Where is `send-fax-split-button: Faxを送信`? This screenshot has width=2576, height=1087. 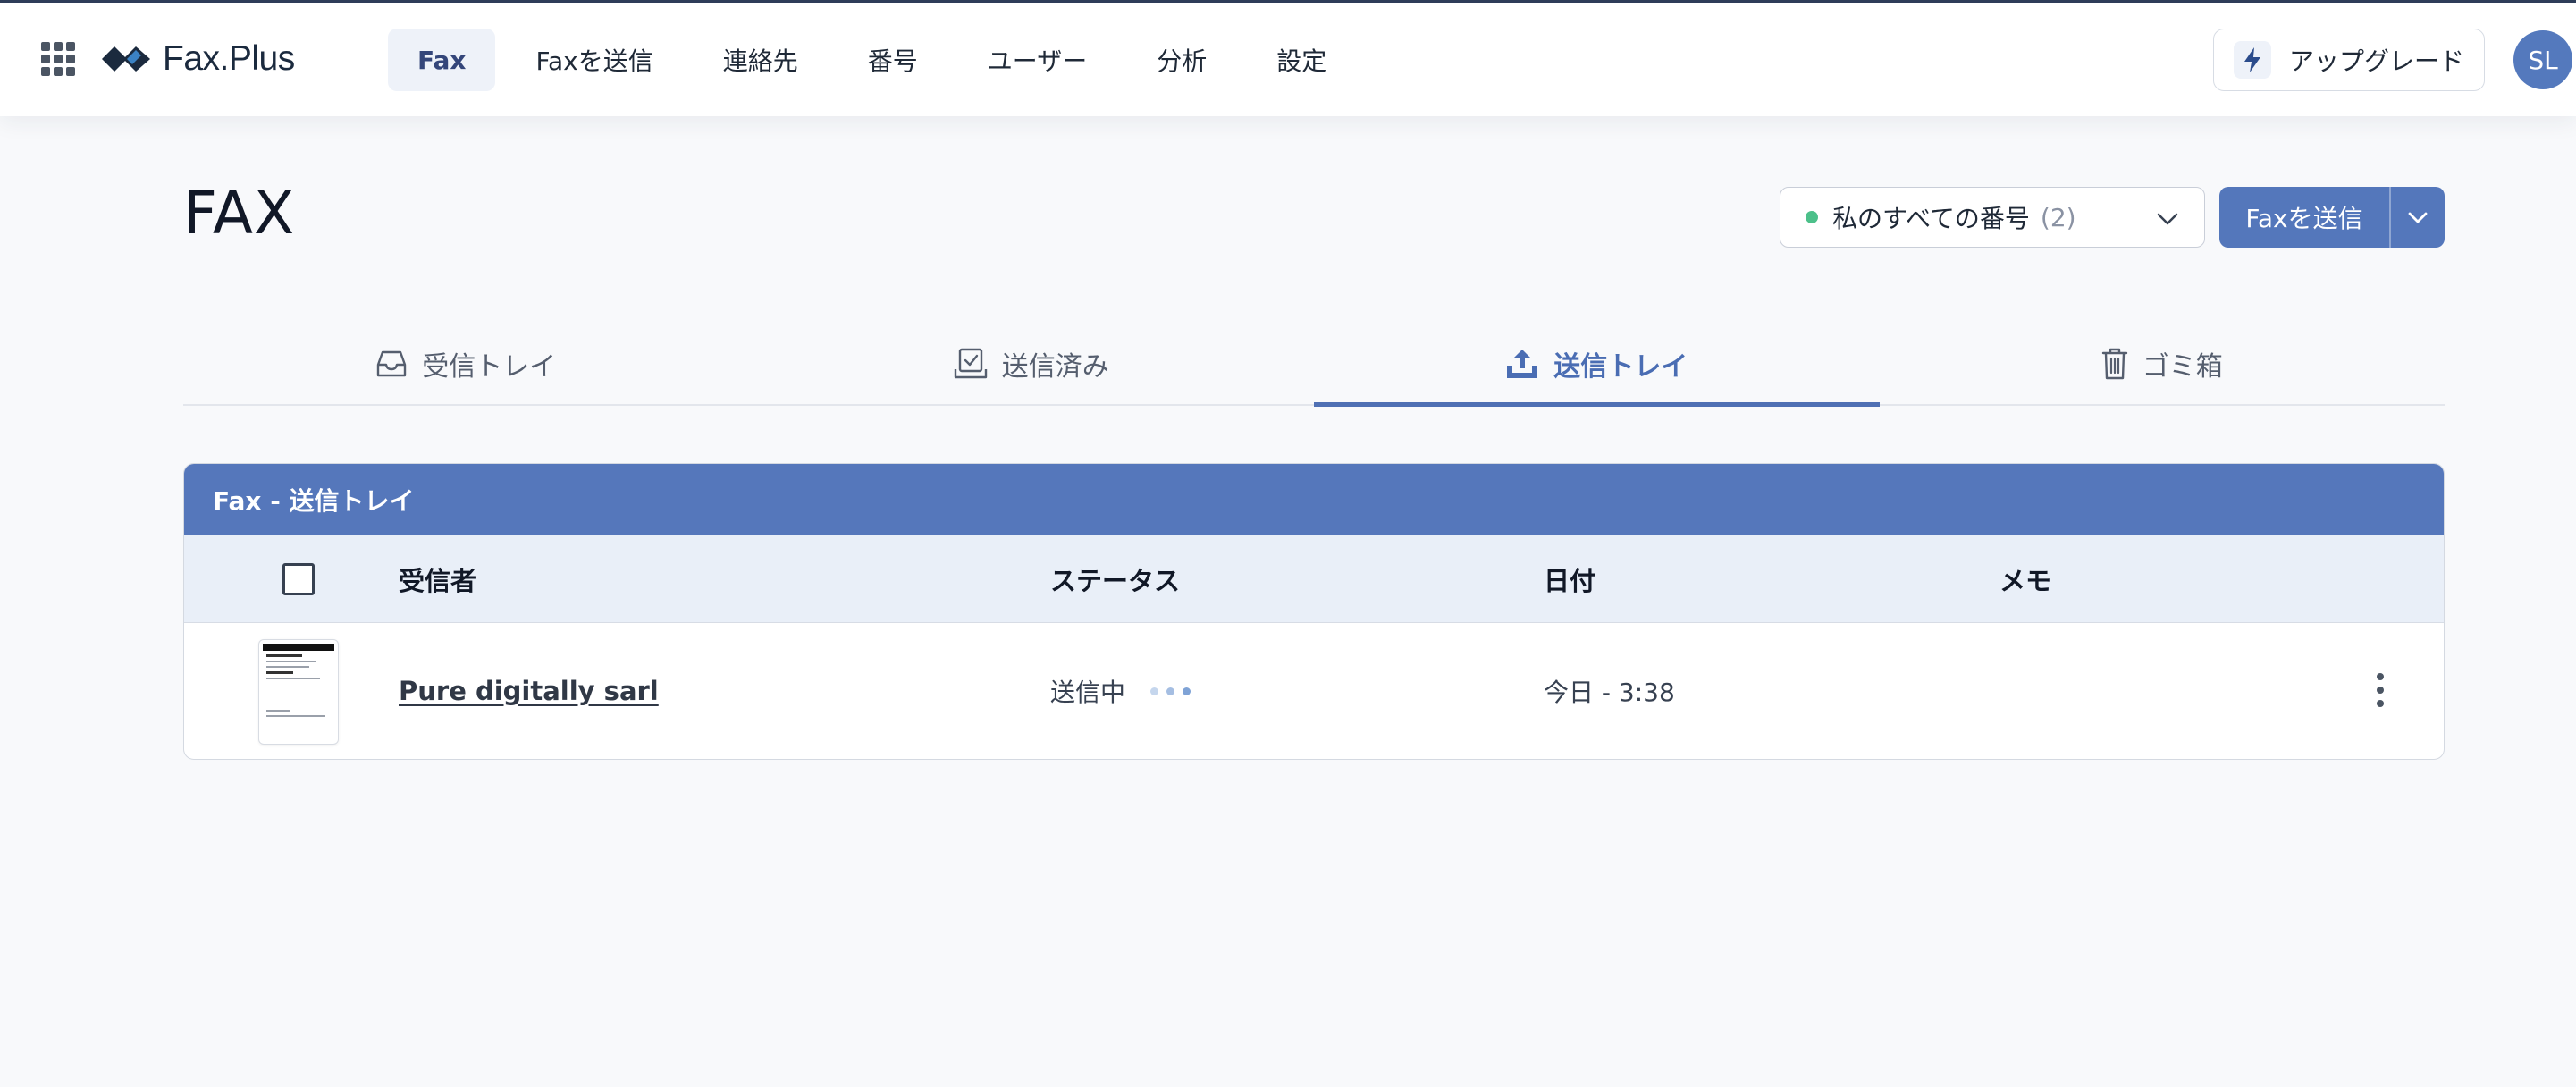
send-fax-split-button: Faxを送信 is located at coordinates (2332, 217).